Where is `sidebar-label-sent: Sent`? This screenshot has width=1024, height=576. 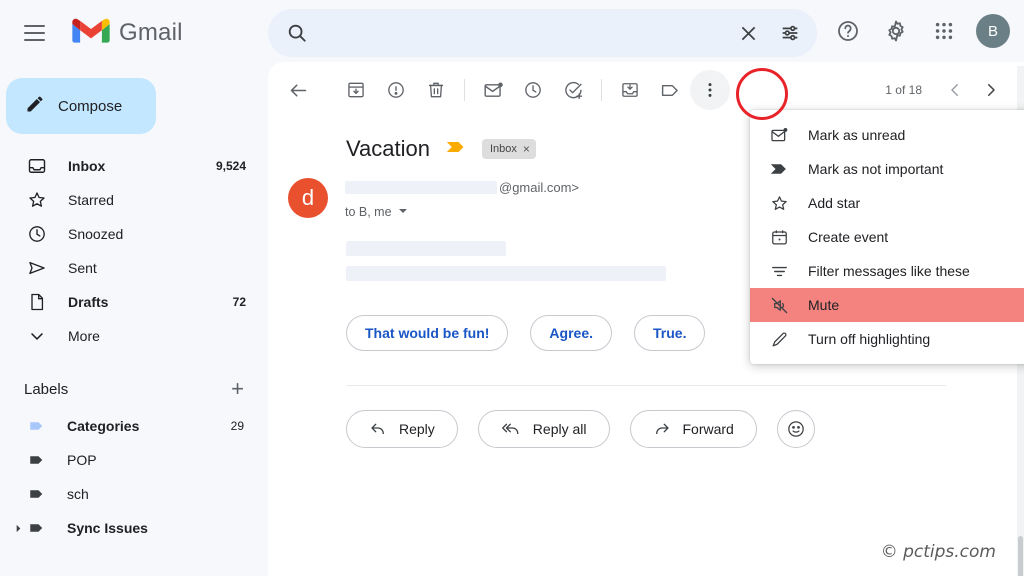
sidebar-label-sent: Sent is located at coordinates (82, 268).